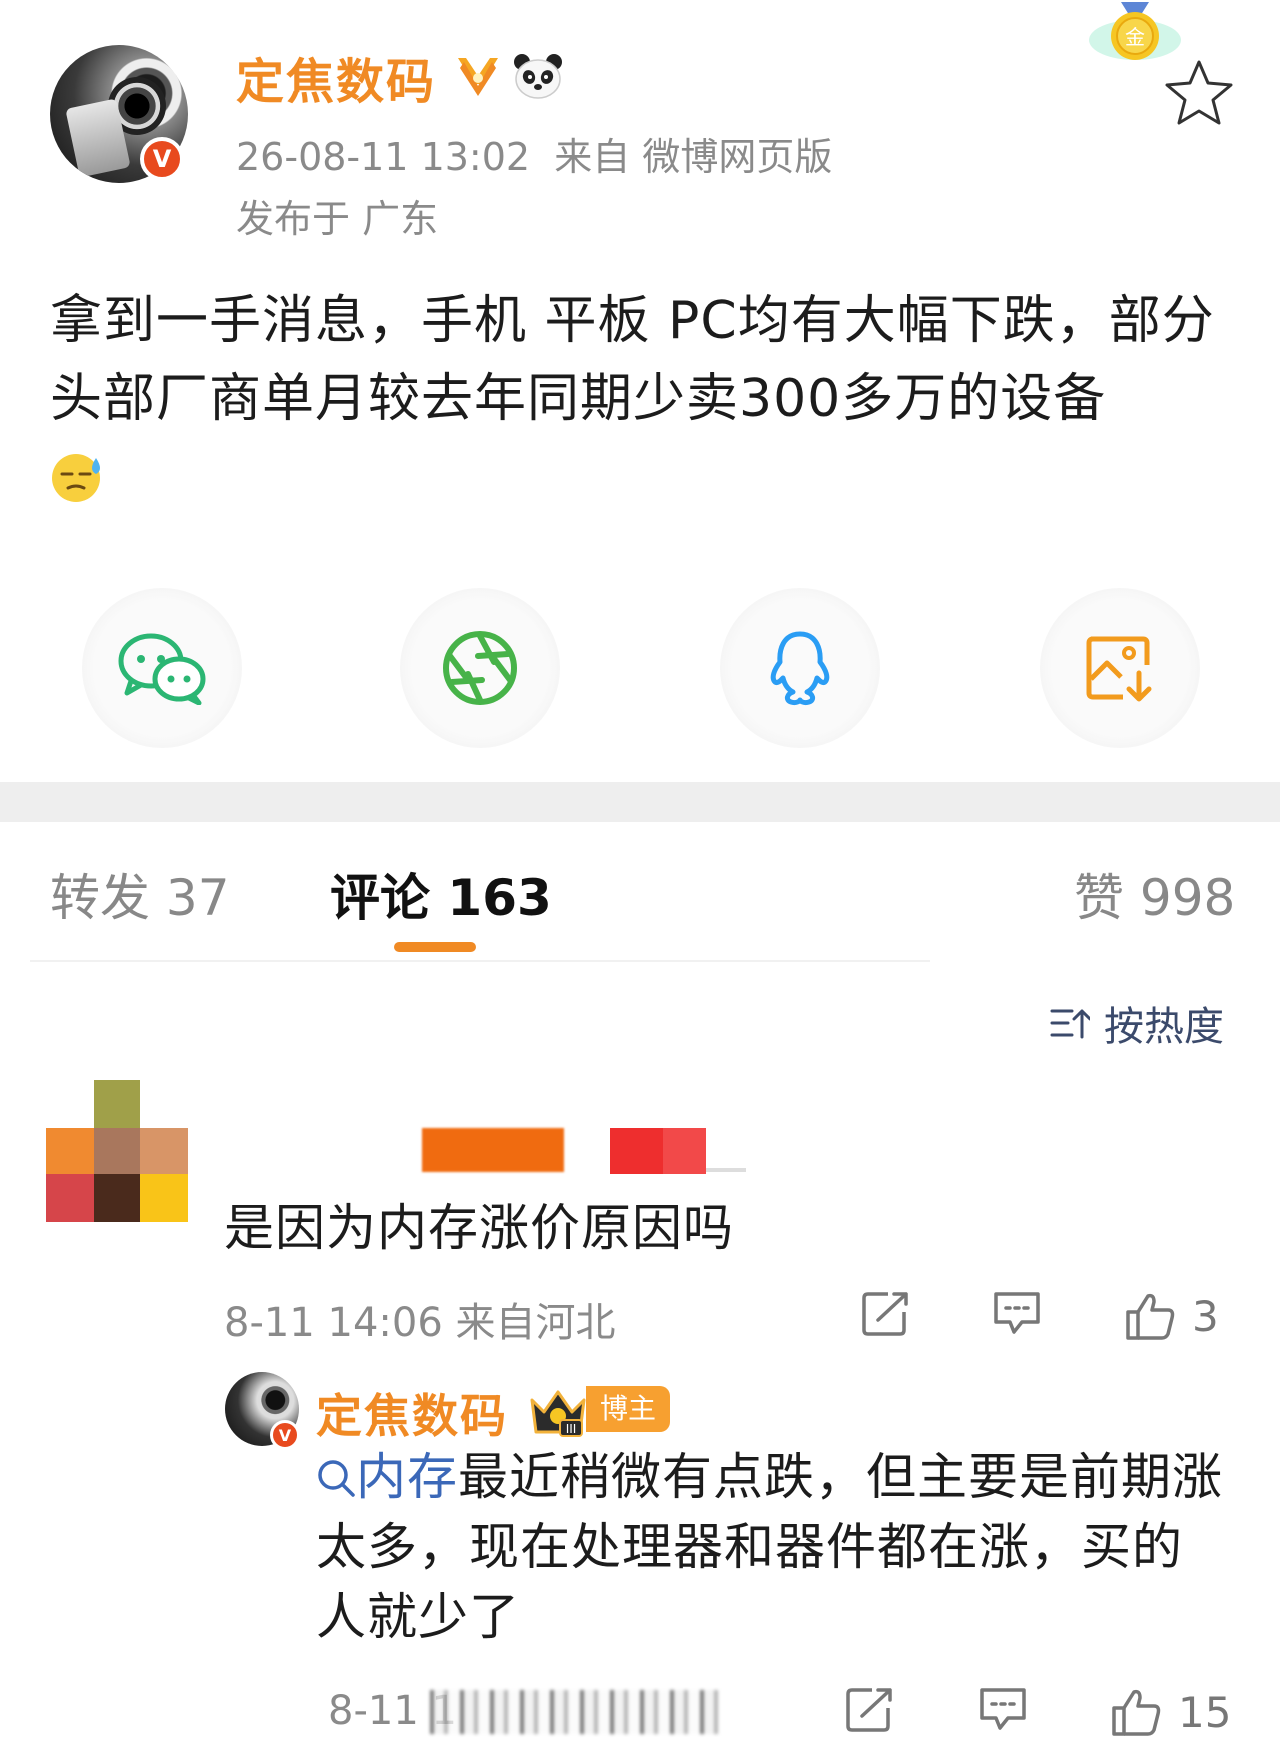 The width and height of the screenshot is (1280, 1742). I want to click on sort-icon, so click(1070, 1024).